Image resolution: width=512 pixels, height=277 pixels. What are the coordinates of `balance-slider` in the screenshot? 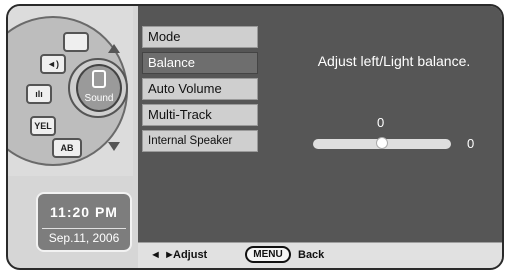 It's located at (382, 143).